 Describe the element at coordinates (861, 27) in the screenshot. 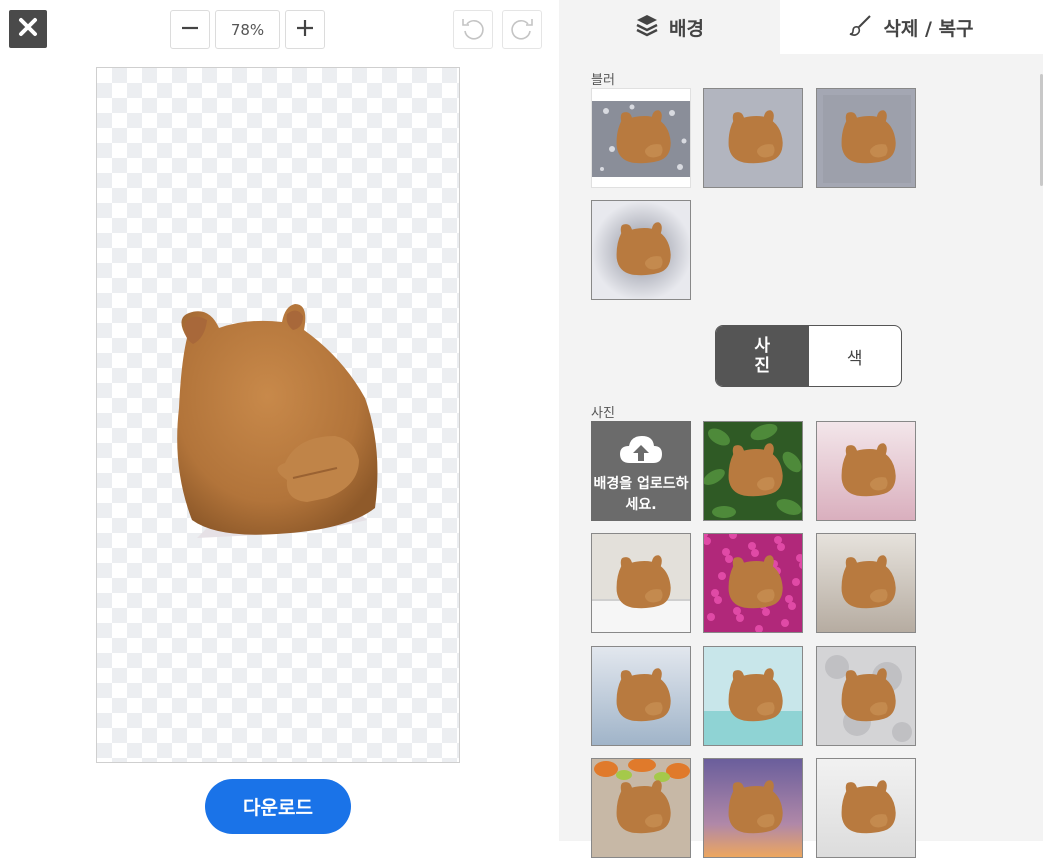

I see `brush-icon` at that location.